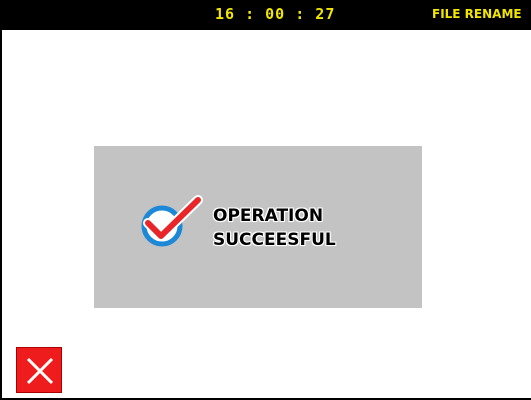  What do you see at coordinates (268, 216) in the screenshot?
I see `message-line-1: OPERATION` at bounding box center [268, 216].